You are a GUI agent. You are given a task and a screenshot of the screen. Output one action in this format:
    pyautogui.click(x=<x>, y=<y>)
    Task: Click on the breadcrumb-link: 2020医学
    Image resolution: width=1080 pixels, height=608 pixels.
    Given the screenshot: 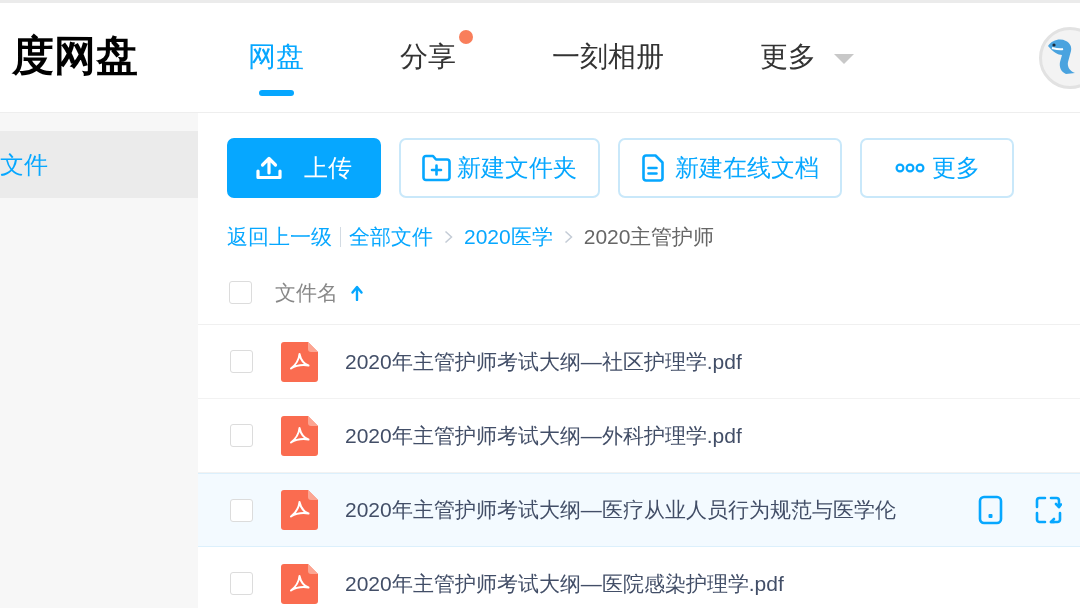 What is the action you would take?
    pyautogui.click(x=508, y=237)
    